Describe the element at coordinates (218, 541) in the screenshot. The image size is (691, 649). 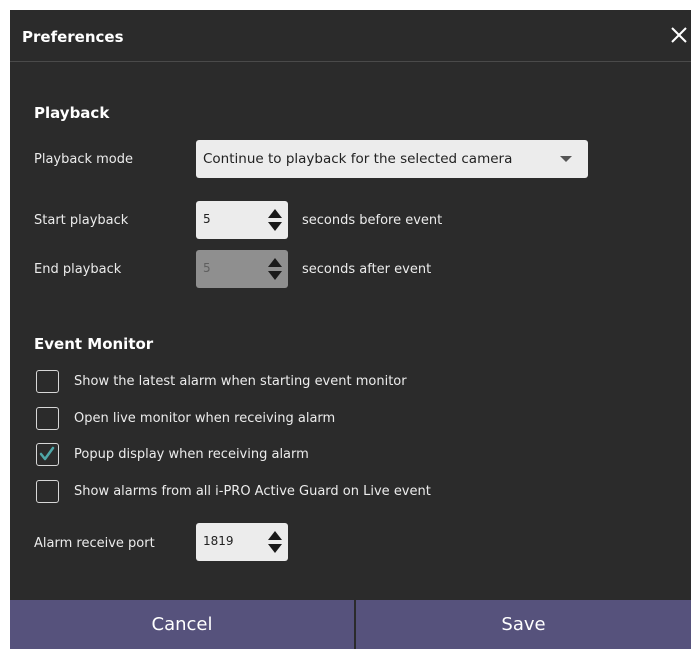
I see `alarm-port-value: 1819` at that location.